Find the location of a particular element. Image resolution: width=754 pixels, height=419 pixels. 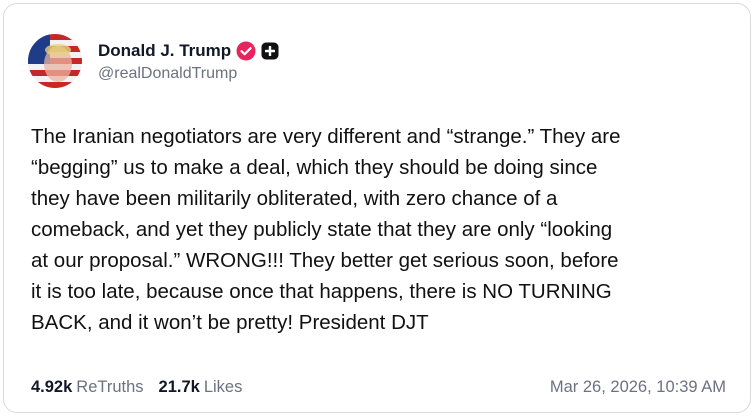

post-header: Donald J. Trump @realDonaldTrump is located at coordinates (153, 61).